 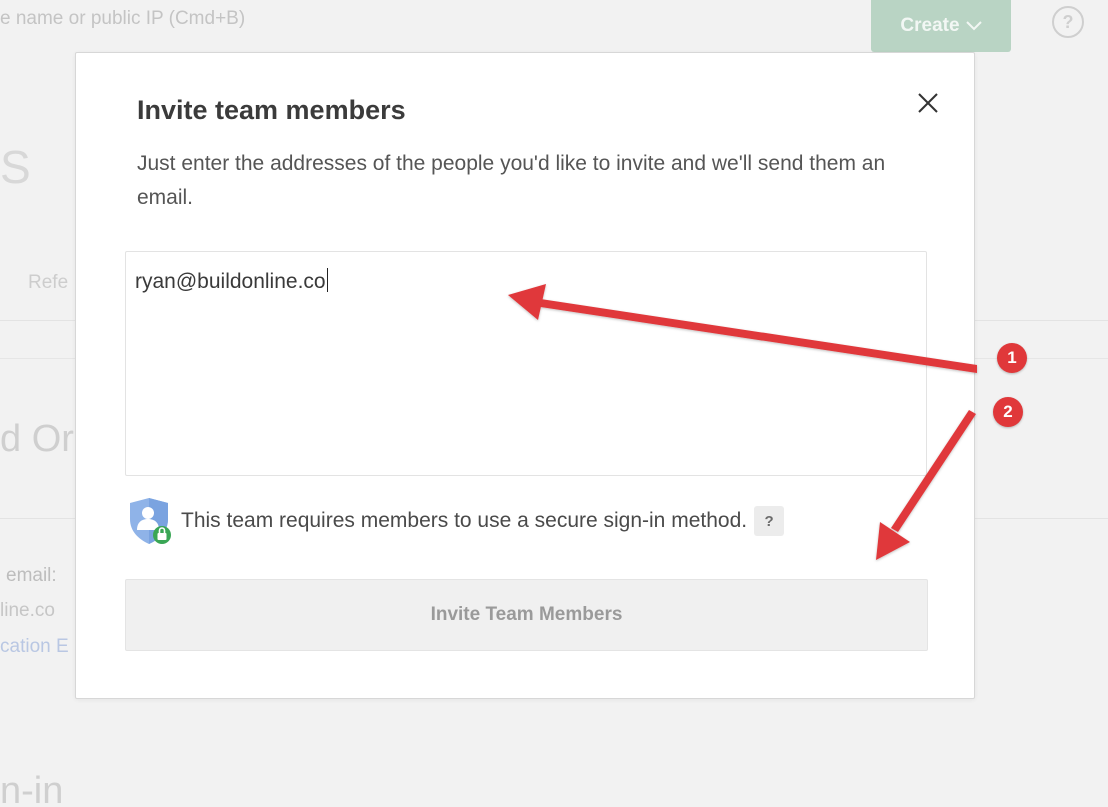 What do you see at coordinates (15, 167) in the screenshot?
I see `background-section-title: S` at bounding box center [15, 167].